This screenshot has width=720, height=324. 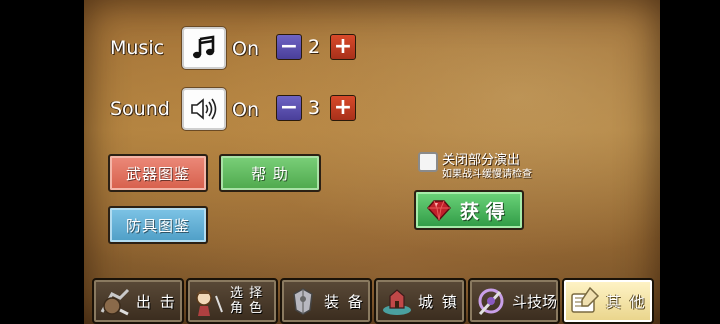 What do you see at coordinates (245, 110) in the screenshot?
I see `sound-state: On` at bounding box center [245, 110].